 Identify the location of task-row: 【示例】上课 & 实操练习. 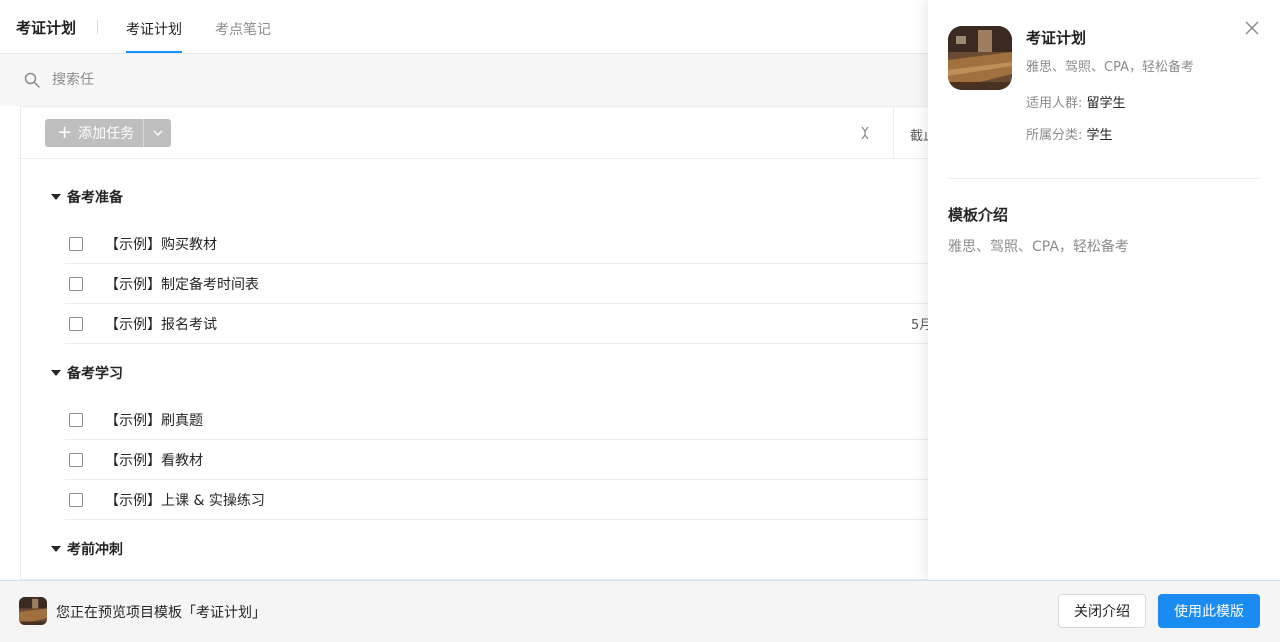
(496, 500).